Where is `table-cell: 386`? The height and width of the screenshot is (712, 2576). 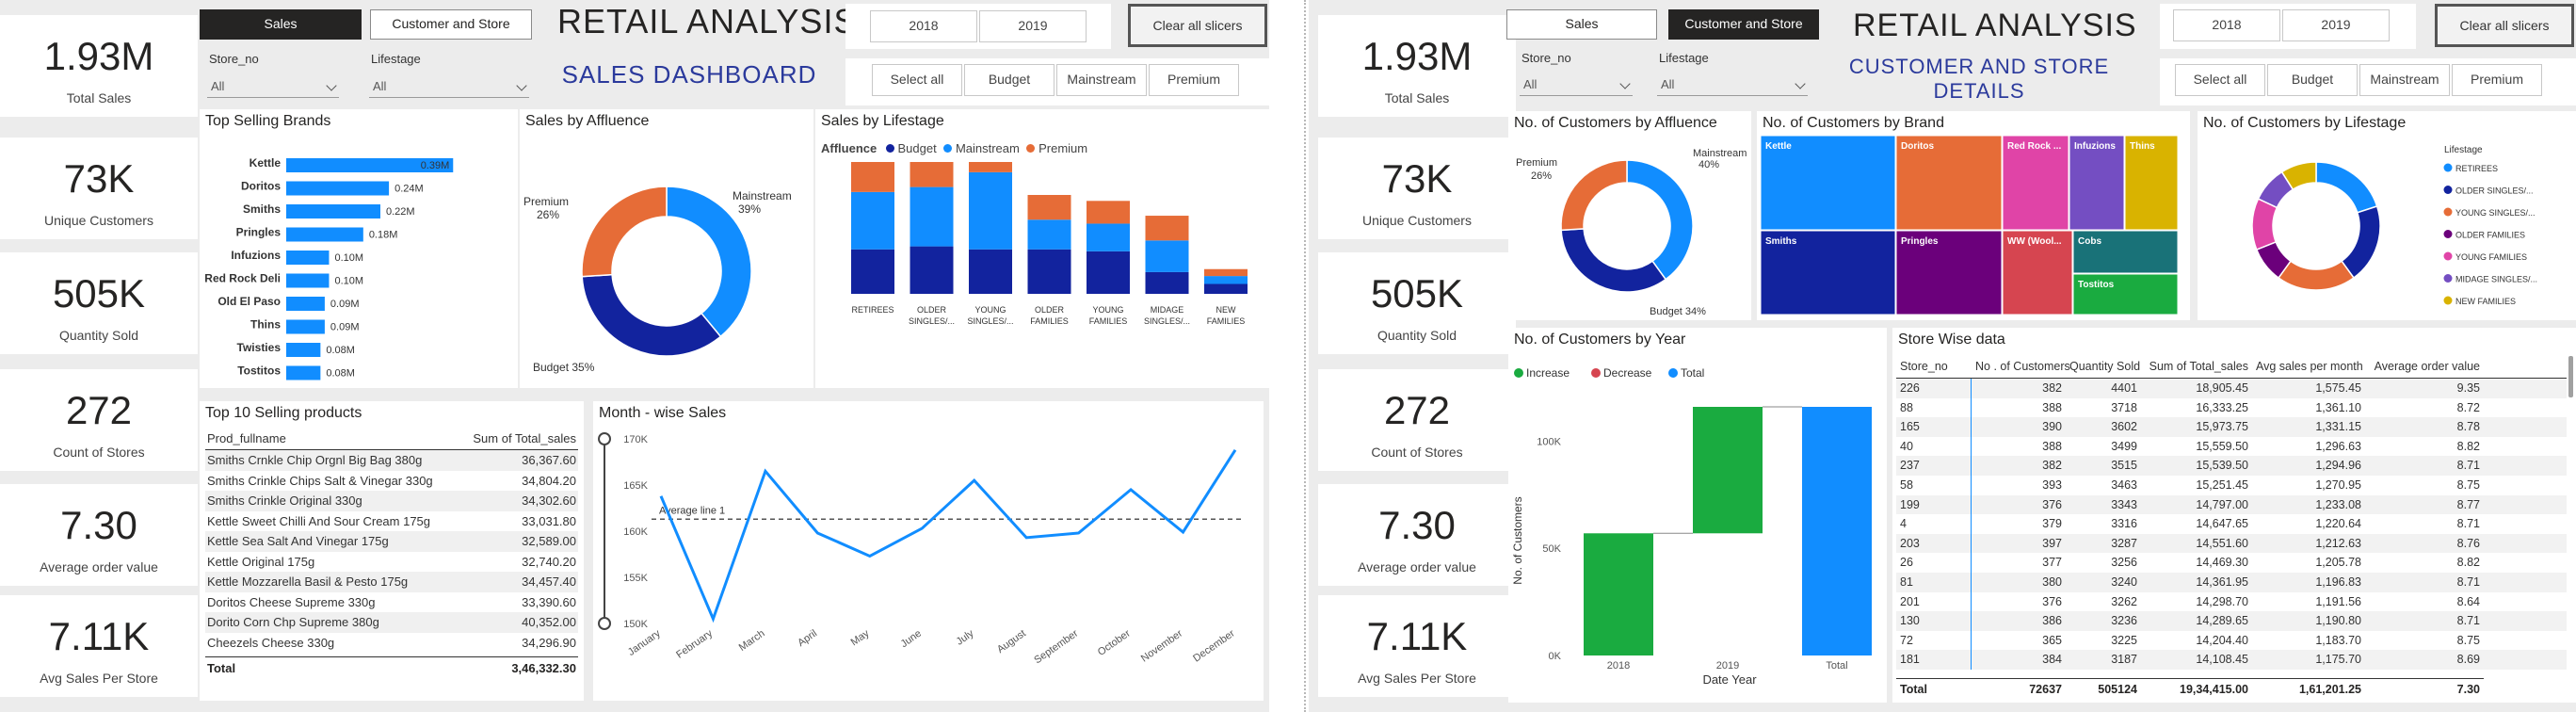 table-cell: 386 is located at coordinates (2052, 621).